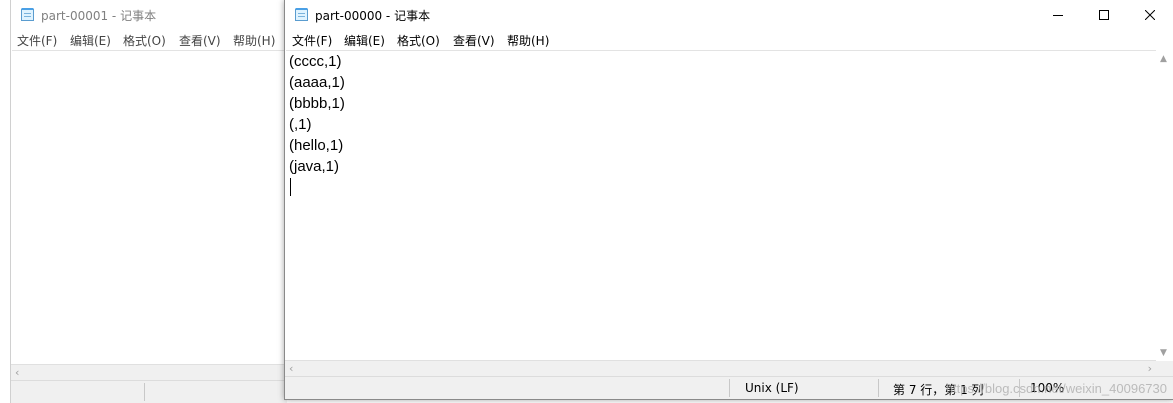 This screenshot has height=403, width=1173. I want to click on maximize-icon, so click(1104, 14).